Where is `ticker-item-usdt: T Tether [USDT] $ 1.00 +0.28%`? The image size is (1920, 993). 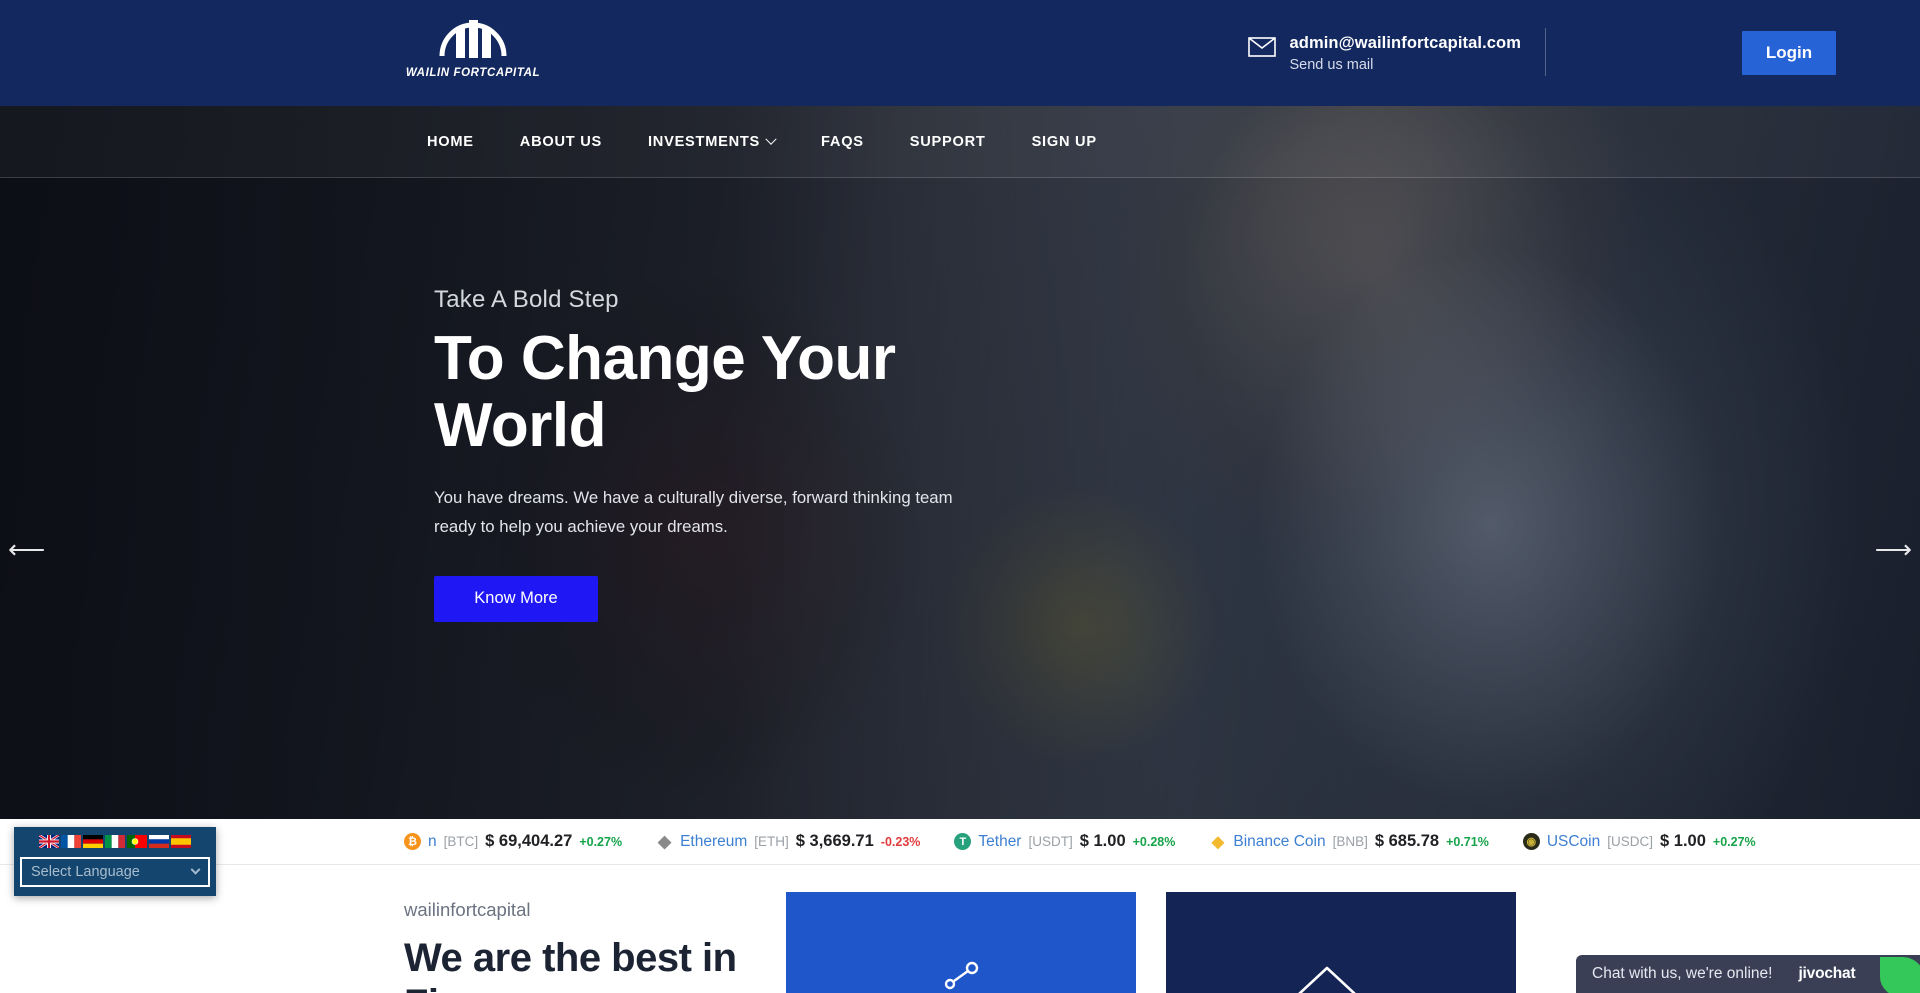 ticker-item-usdt: T Tether [USDT] $ 1.00 +0.28% is located at coordinates (1081, 841).